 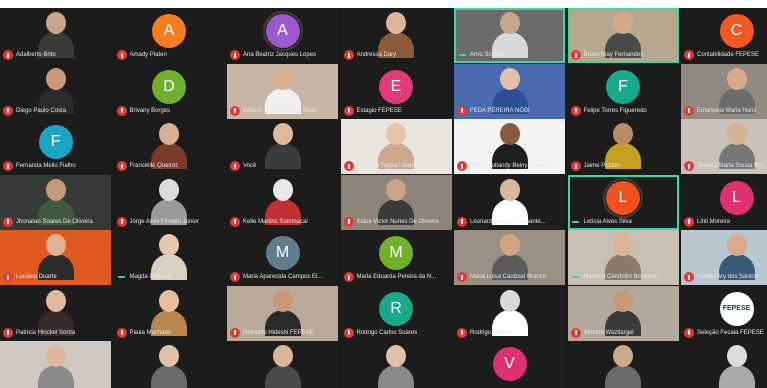 What do you see at coordinates (169, 257) in the screenshot?
I see `participant-tile: Magda Degraaff` at bounding box center [169, 257].